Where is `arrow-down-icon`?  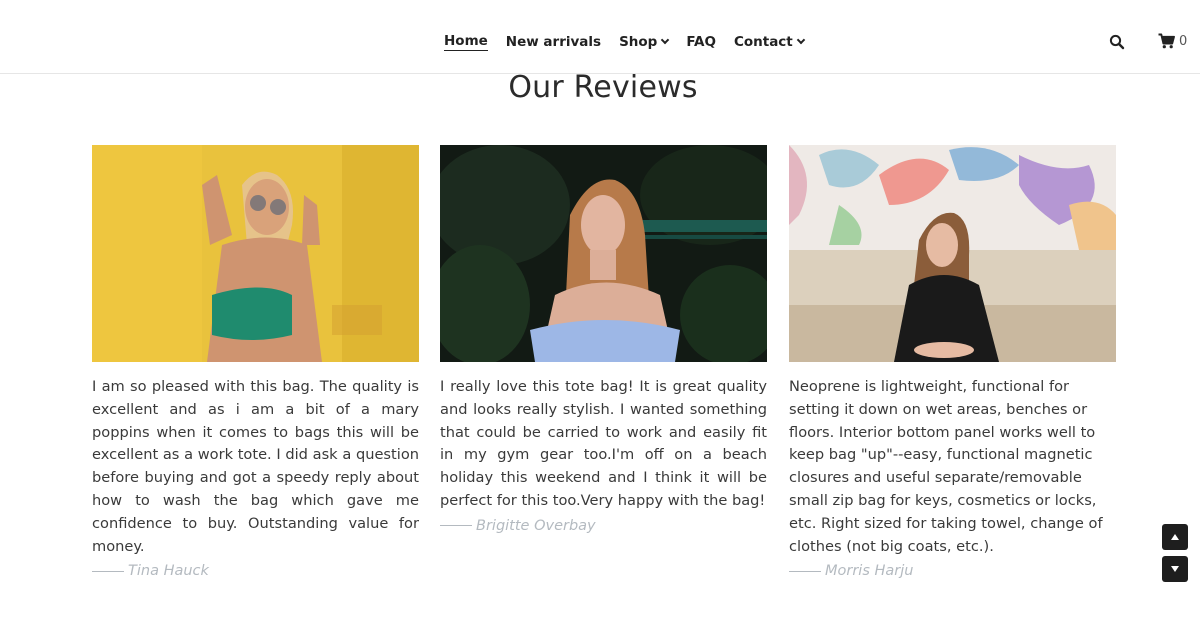 arrow-down-icon is located at coordinates (1175, 569).